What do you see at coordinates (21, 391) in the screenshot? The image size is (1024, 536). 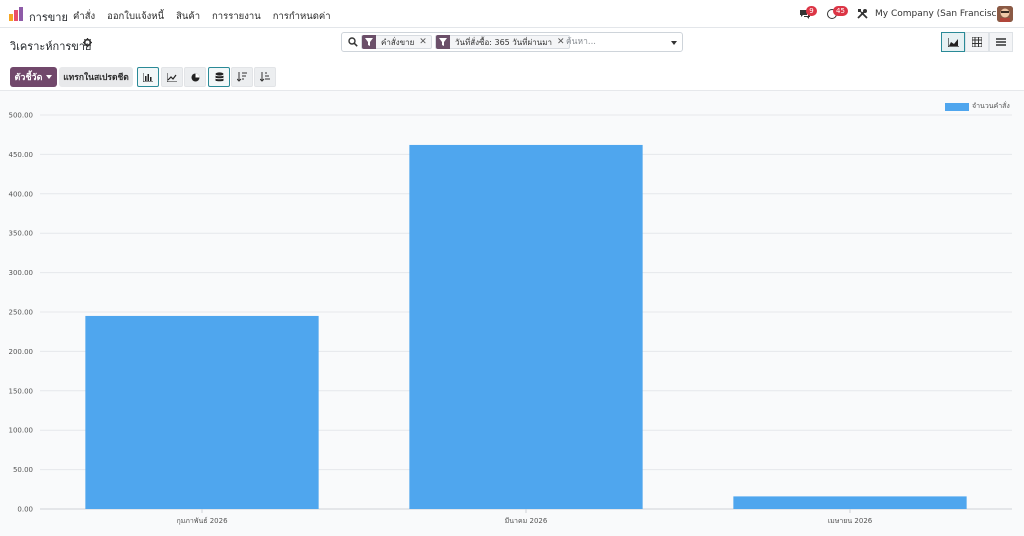 I see `y-tick-label: 150.00` at bounding box center [21, 391].